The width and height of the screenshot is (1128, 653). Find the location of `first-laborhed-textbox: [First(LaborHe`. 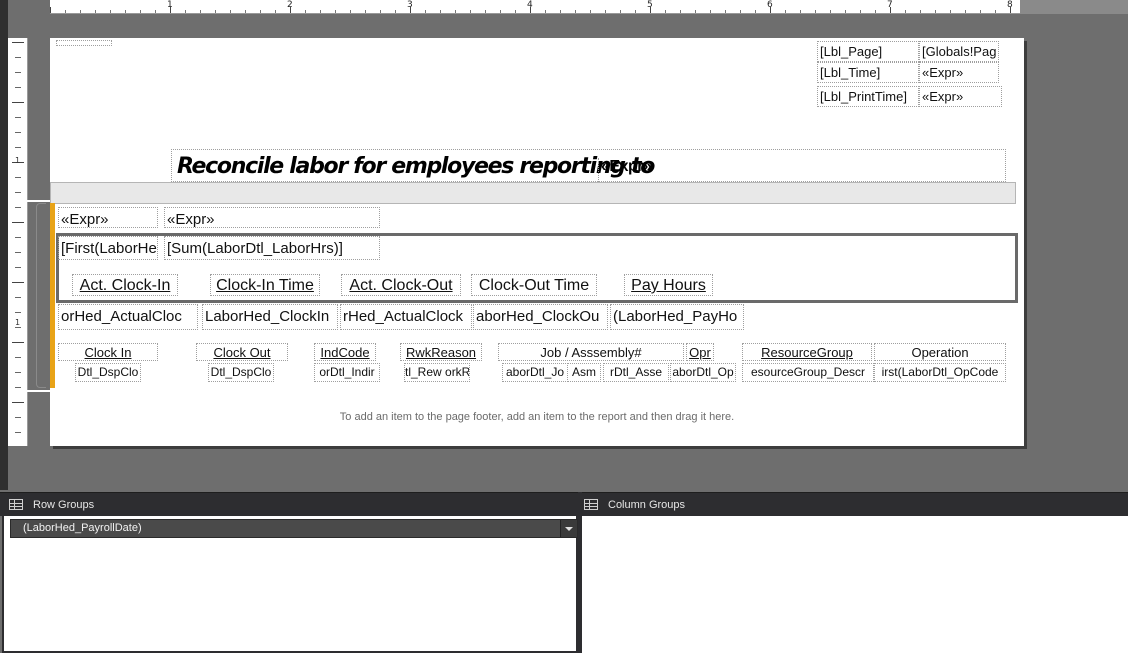

first-laborhed-textbox: [First(LaborHe is located at coordinates (108, 248).